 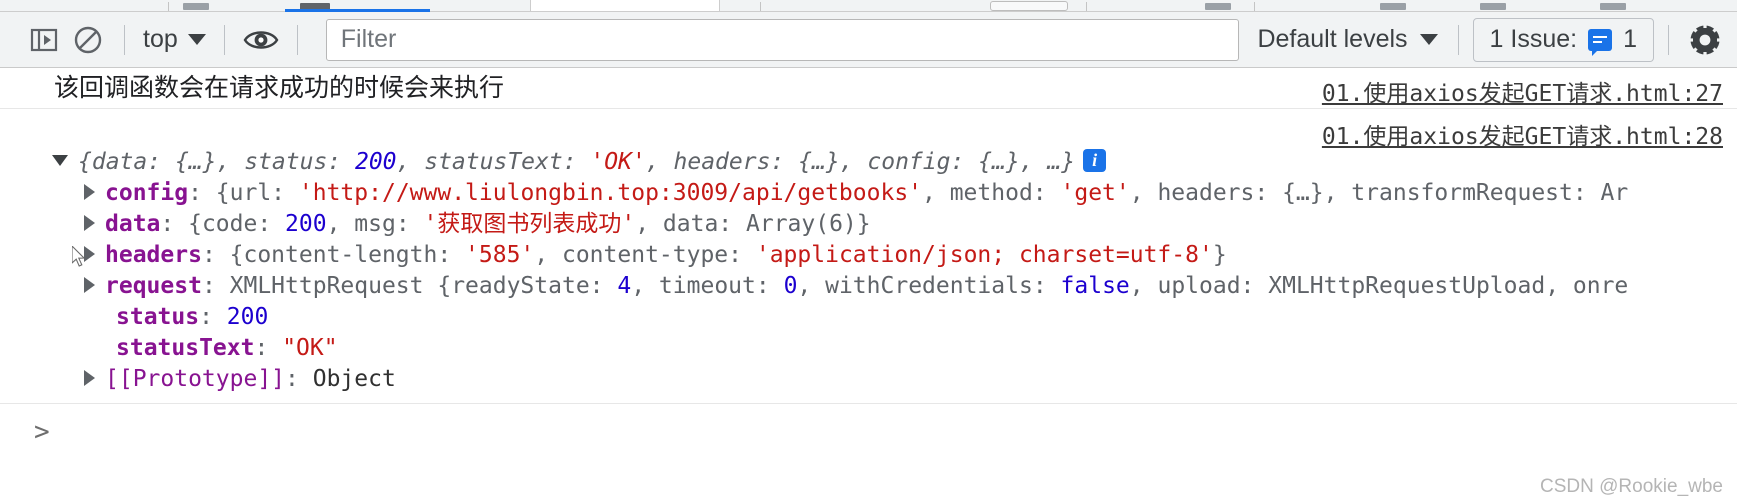 What do you see at coordinates (160, 39) in the screenshot?
I see `execution-context-label: top` at bounding box center [160, 39].